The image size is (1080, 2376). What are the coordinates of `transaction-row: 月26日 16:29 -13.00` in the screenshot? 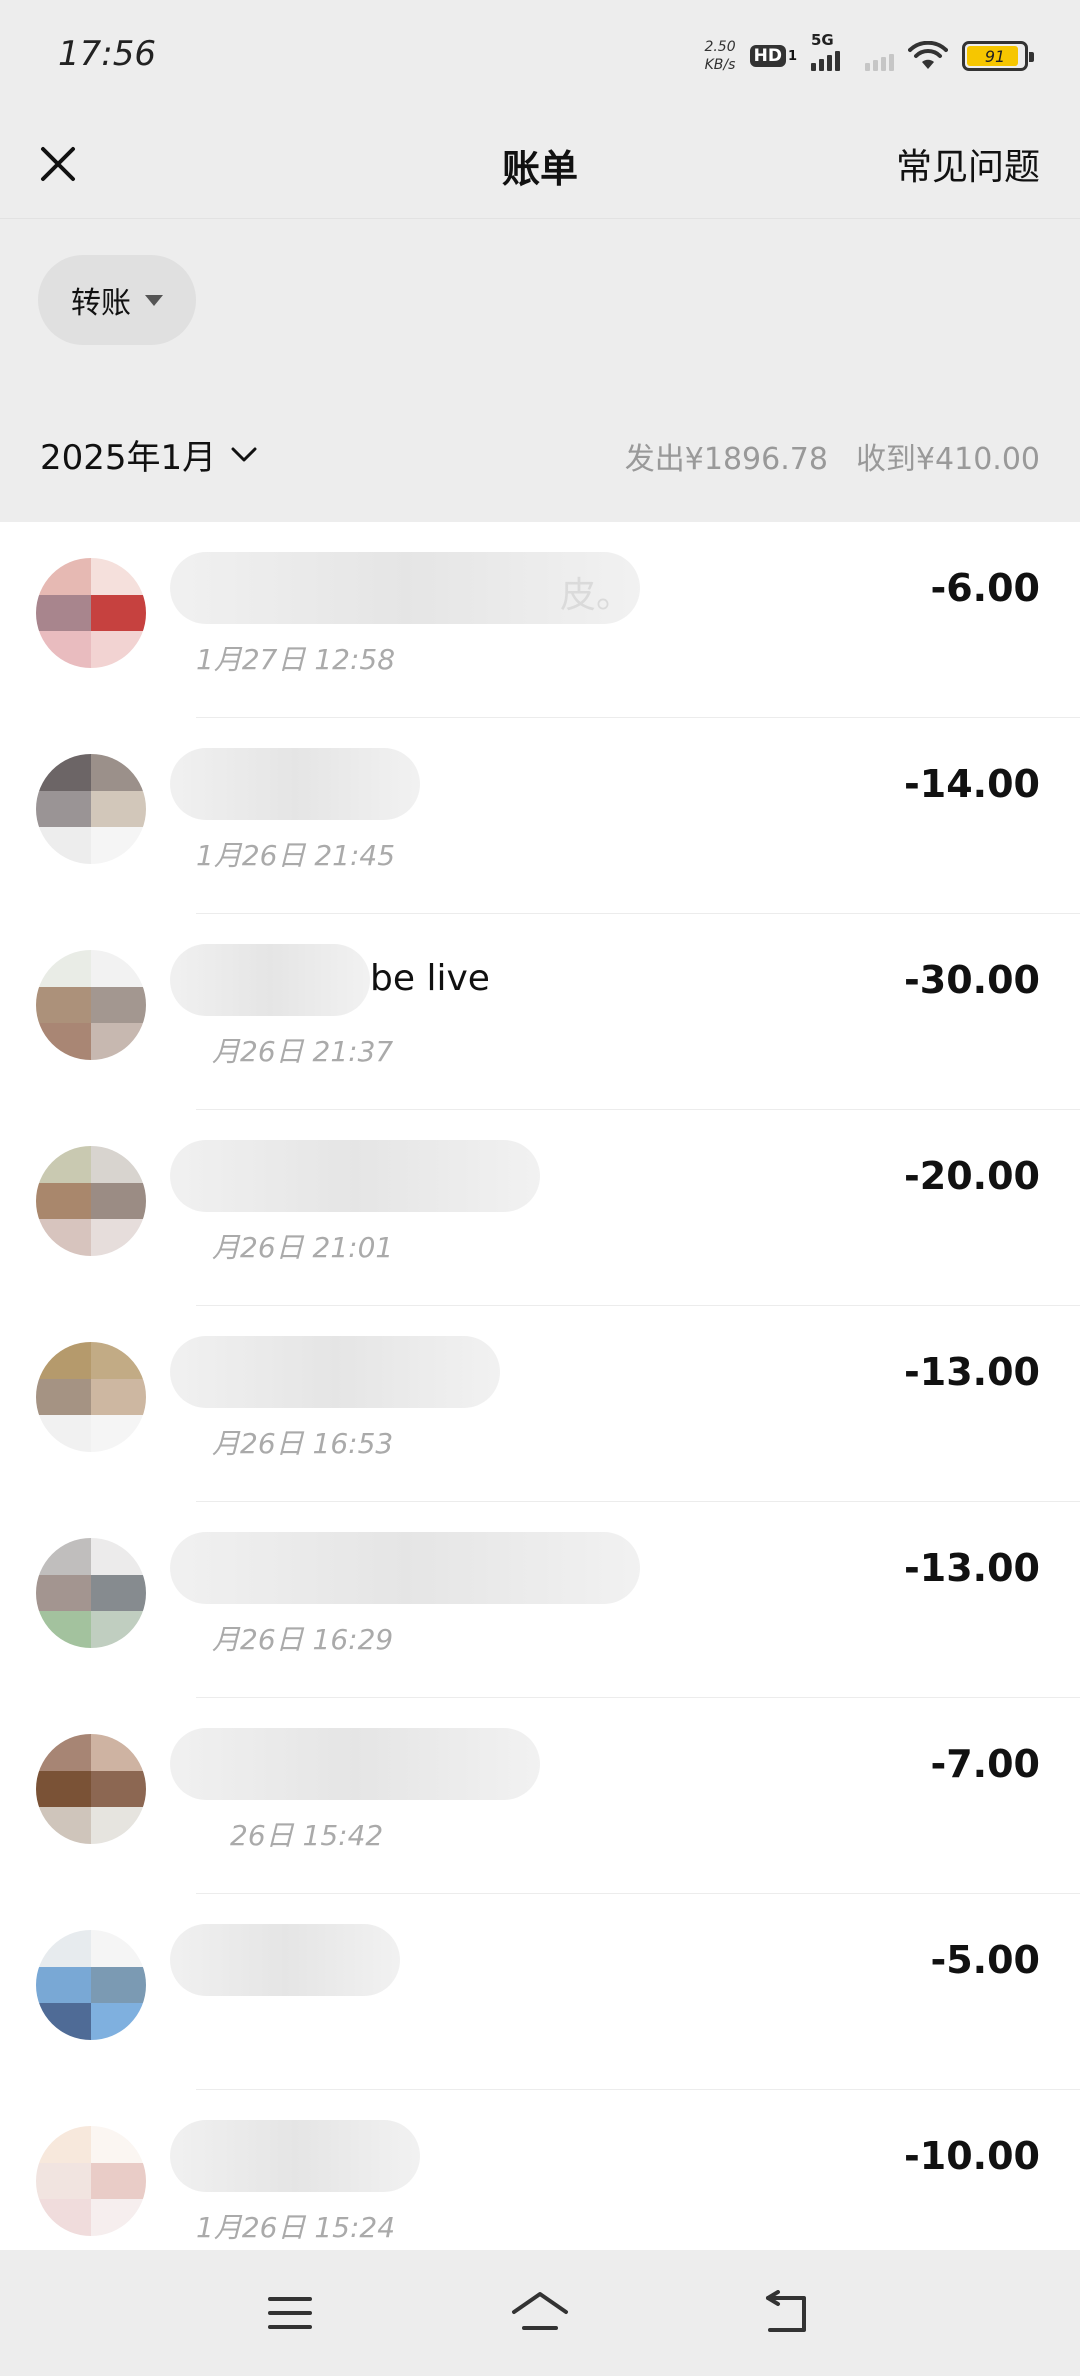 It's located at (540, 1600).